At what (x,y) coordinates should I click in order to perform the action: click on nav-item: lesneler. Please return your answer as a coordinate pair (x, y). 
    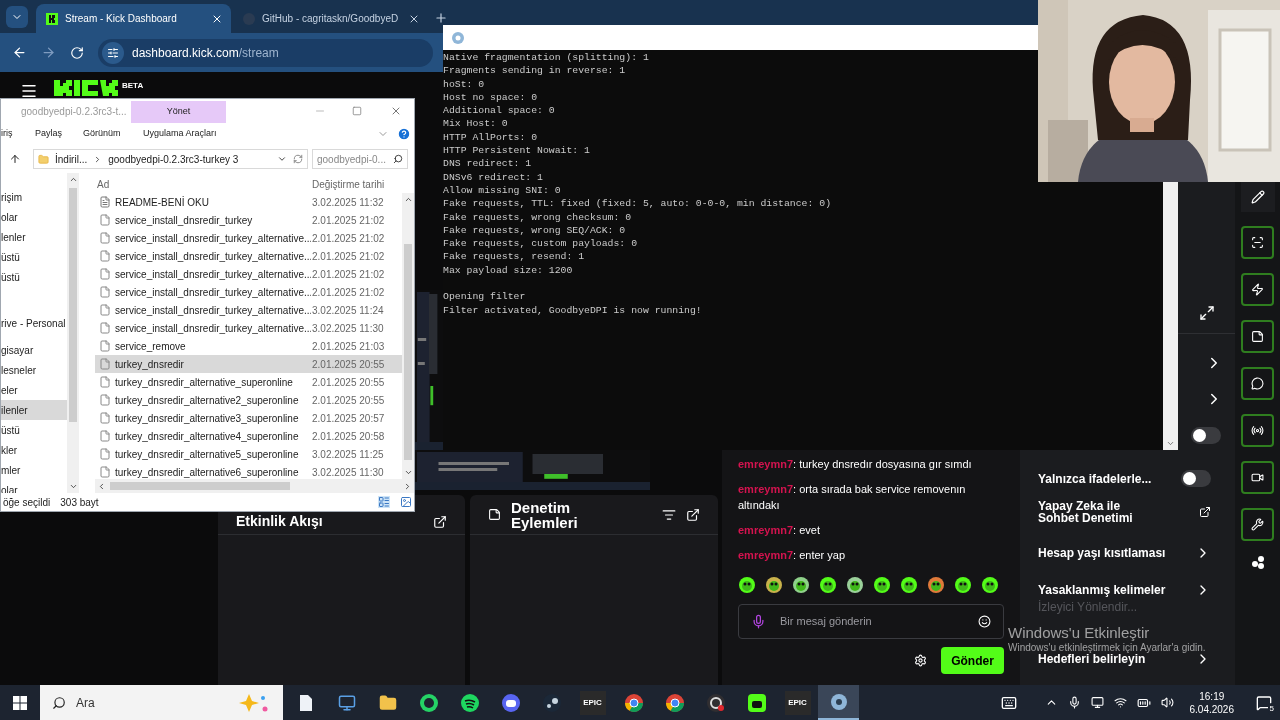
    Looking at the image, I should click on (34, 370).